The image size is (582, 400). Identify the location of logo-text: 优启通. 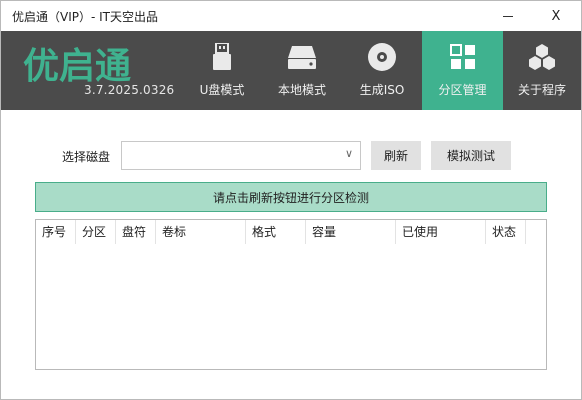
(77, 65).